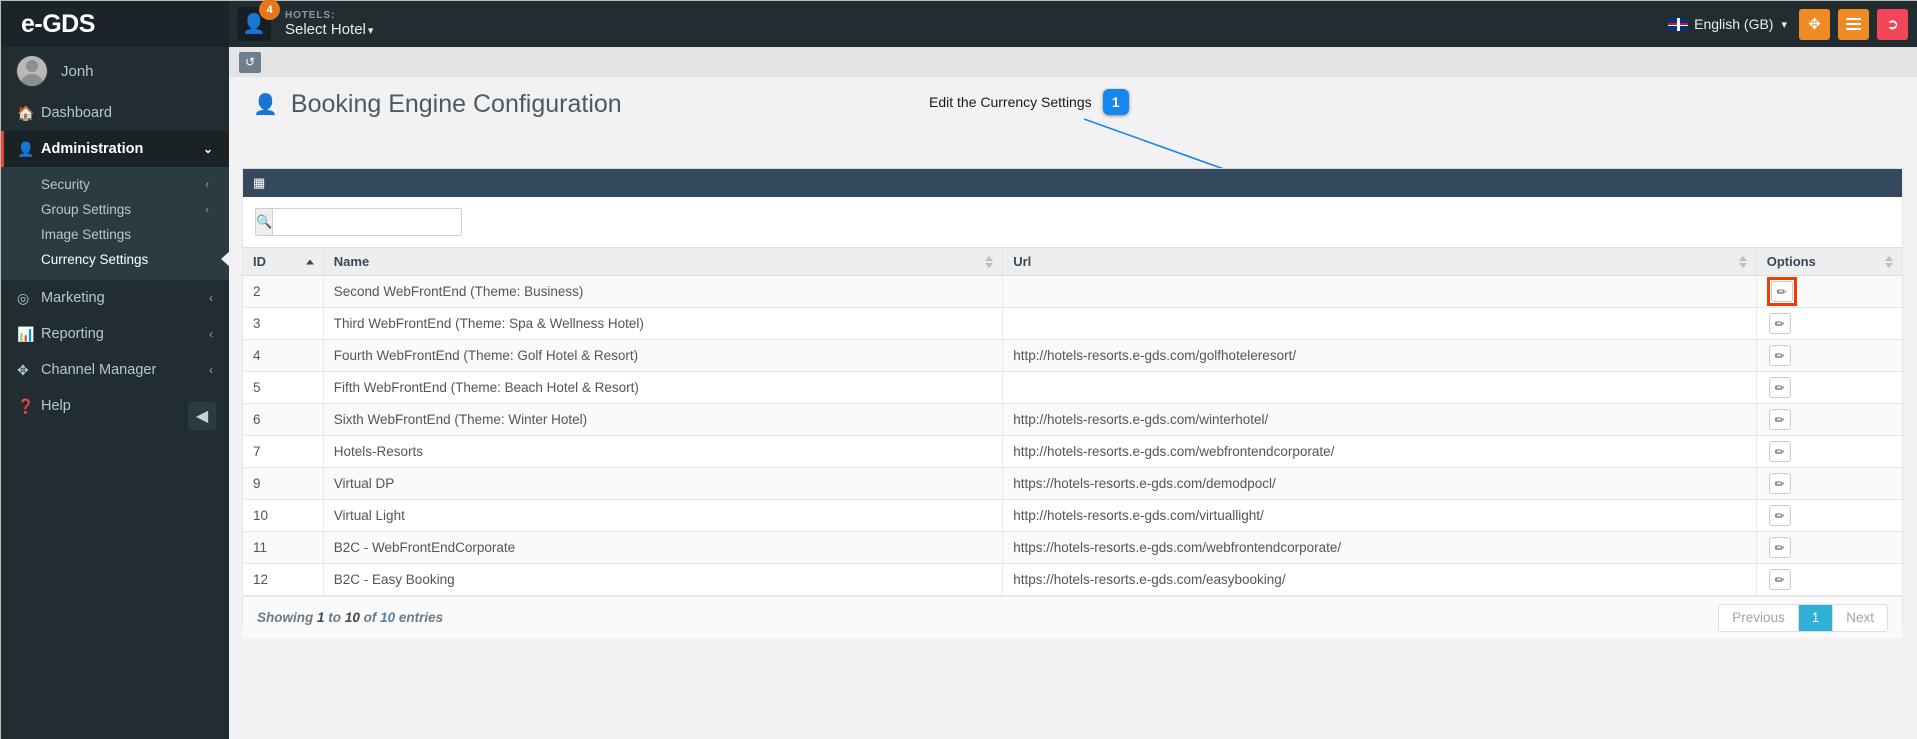 This screenshot has width=1917, height=739. Describe the element at coordinates (115, 234) in the screenshot. I see `sidebar-item-image-settings: Image Settings` at that location.